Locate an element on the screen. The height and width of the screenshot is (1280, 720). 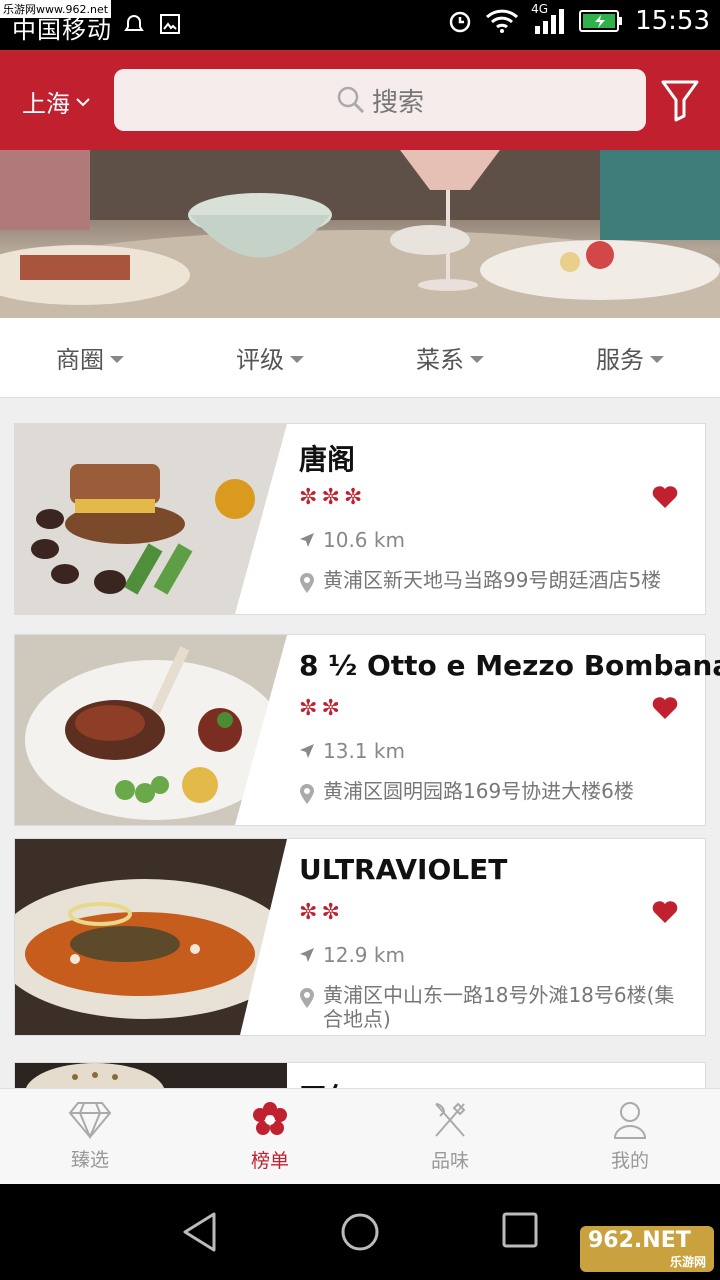
search-placeholder: 搜索 is located at coordinates (397, 102).